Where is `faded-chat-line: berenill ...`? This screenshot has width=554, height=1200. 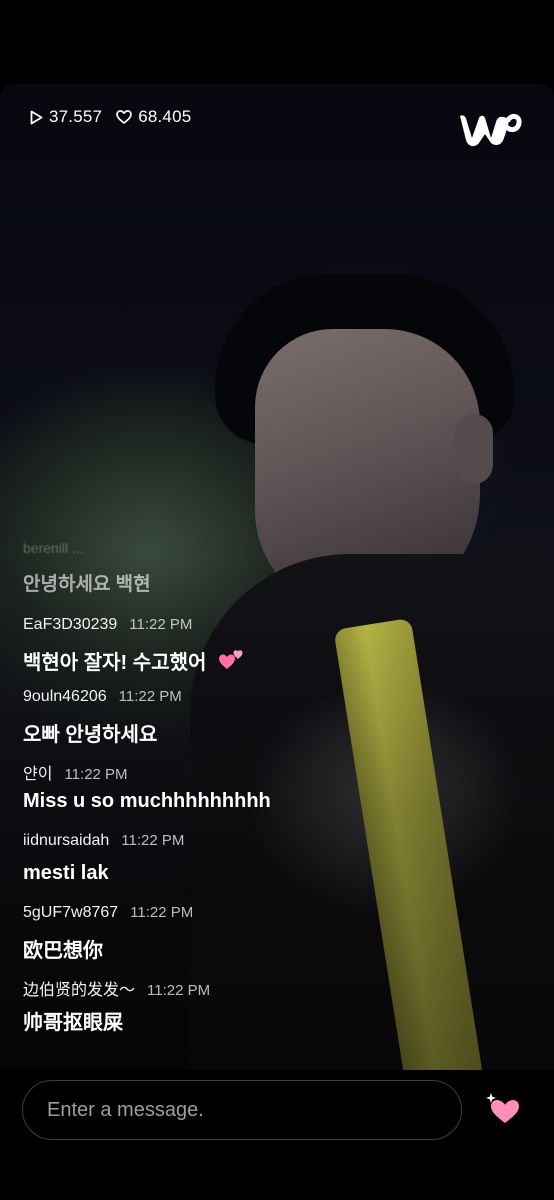 faded-chat-line: berenill ... is located at coordinates (53, 548).